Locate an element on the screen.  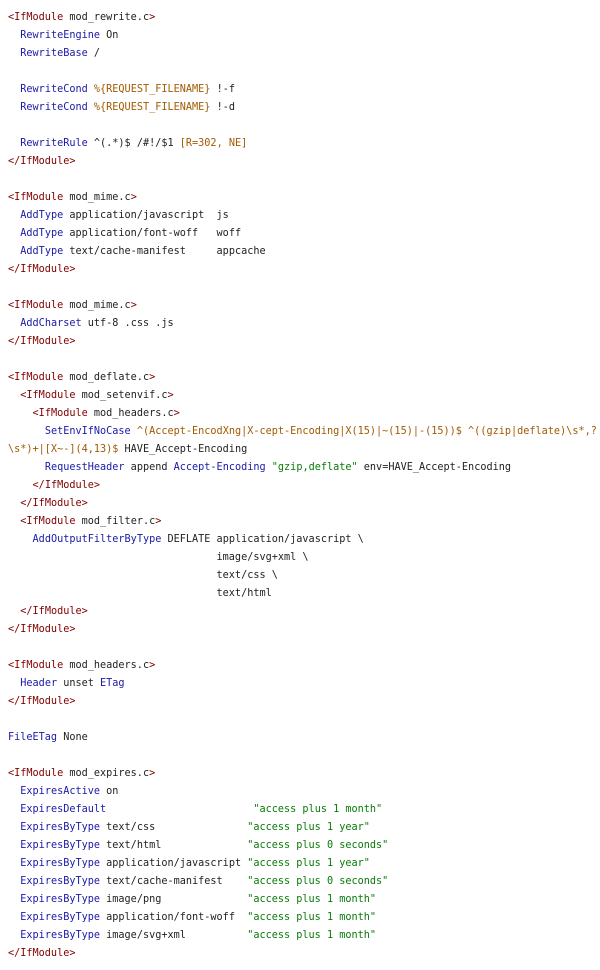
code-line: RewriteRule ^(.*)$ /#!/$1 [R=302, NE] is located at coordinates (304, 144).